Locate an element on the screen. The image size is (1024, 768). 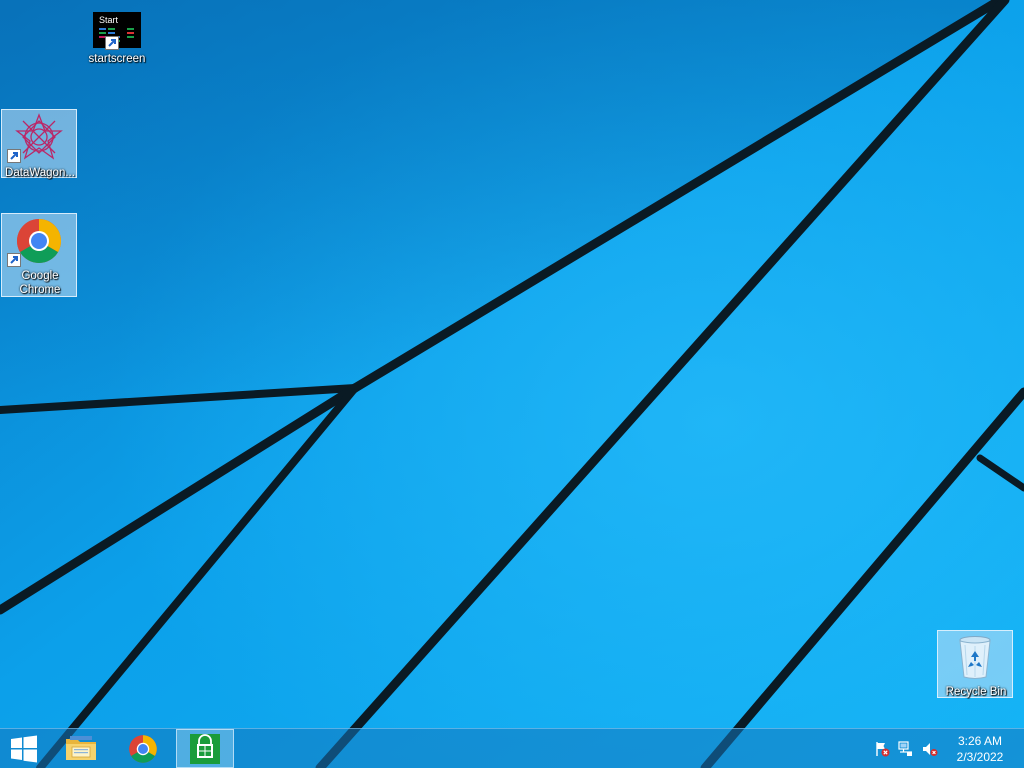
desktop-icon-recycle-bin: Recycle Bin is located at coordinates (975, 664).